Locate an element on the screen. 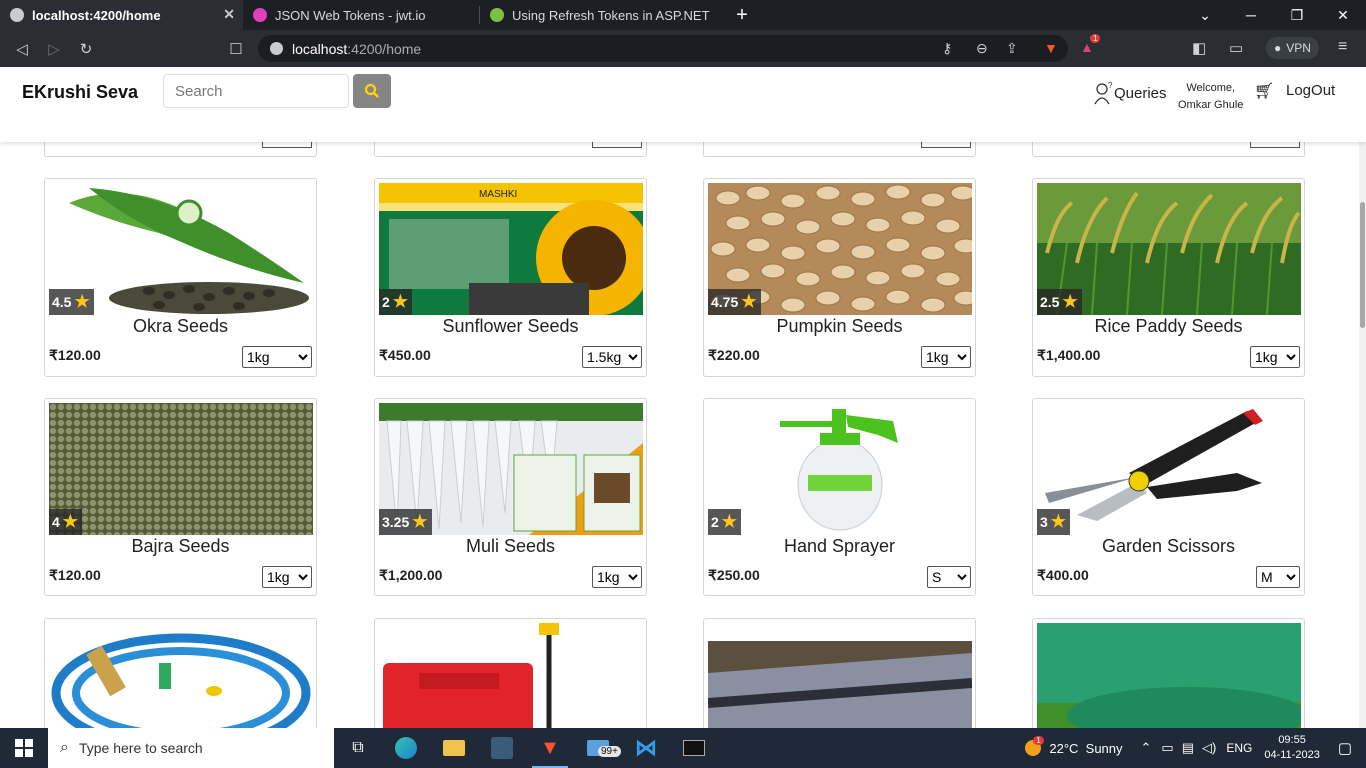 The width and height of the screenshot is (1366, 768). product-name: Muli Seeds is located at coordinates (510, 546).